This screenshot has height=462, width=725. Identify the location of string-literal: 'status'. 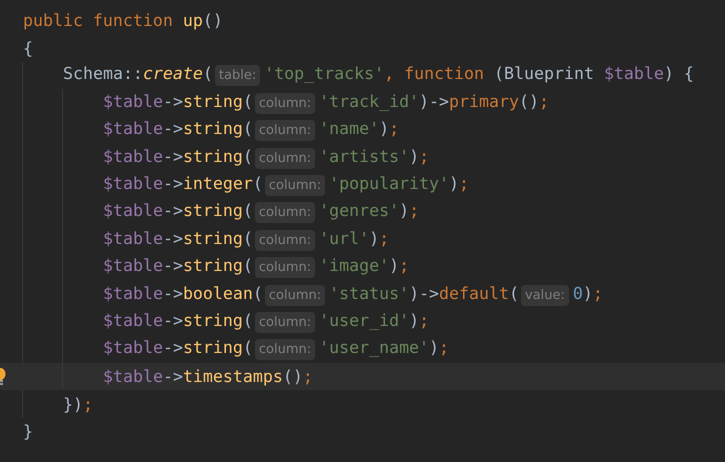
(369, 293).